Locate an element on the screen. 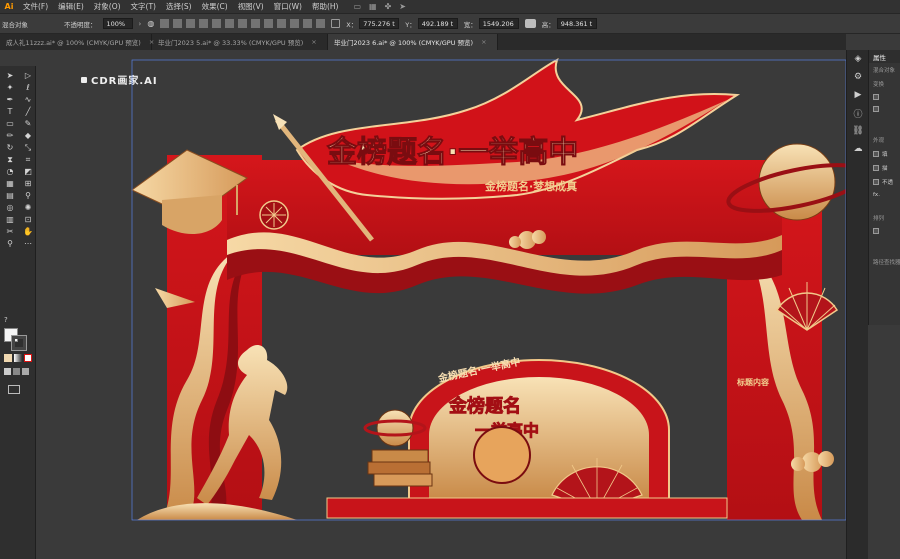 Image resolution: width=900 pixels, height=559 pixels. free-transform-icon: ⌗ is located at coordinates (28, 159).